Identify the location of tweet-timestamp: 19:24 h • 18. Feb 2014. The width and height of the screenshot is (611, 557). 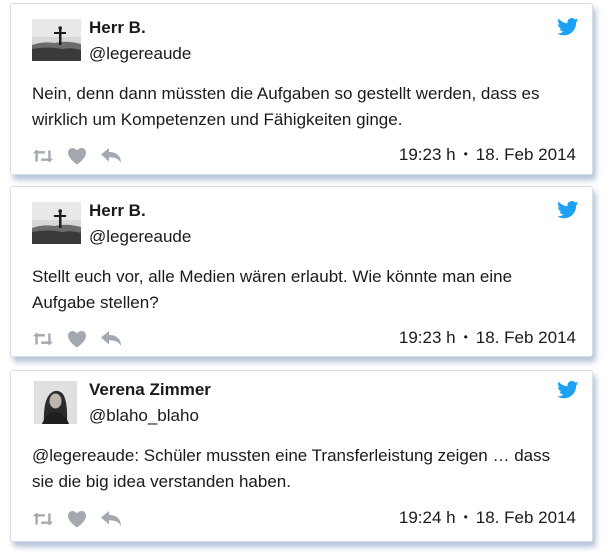
(487, 518).